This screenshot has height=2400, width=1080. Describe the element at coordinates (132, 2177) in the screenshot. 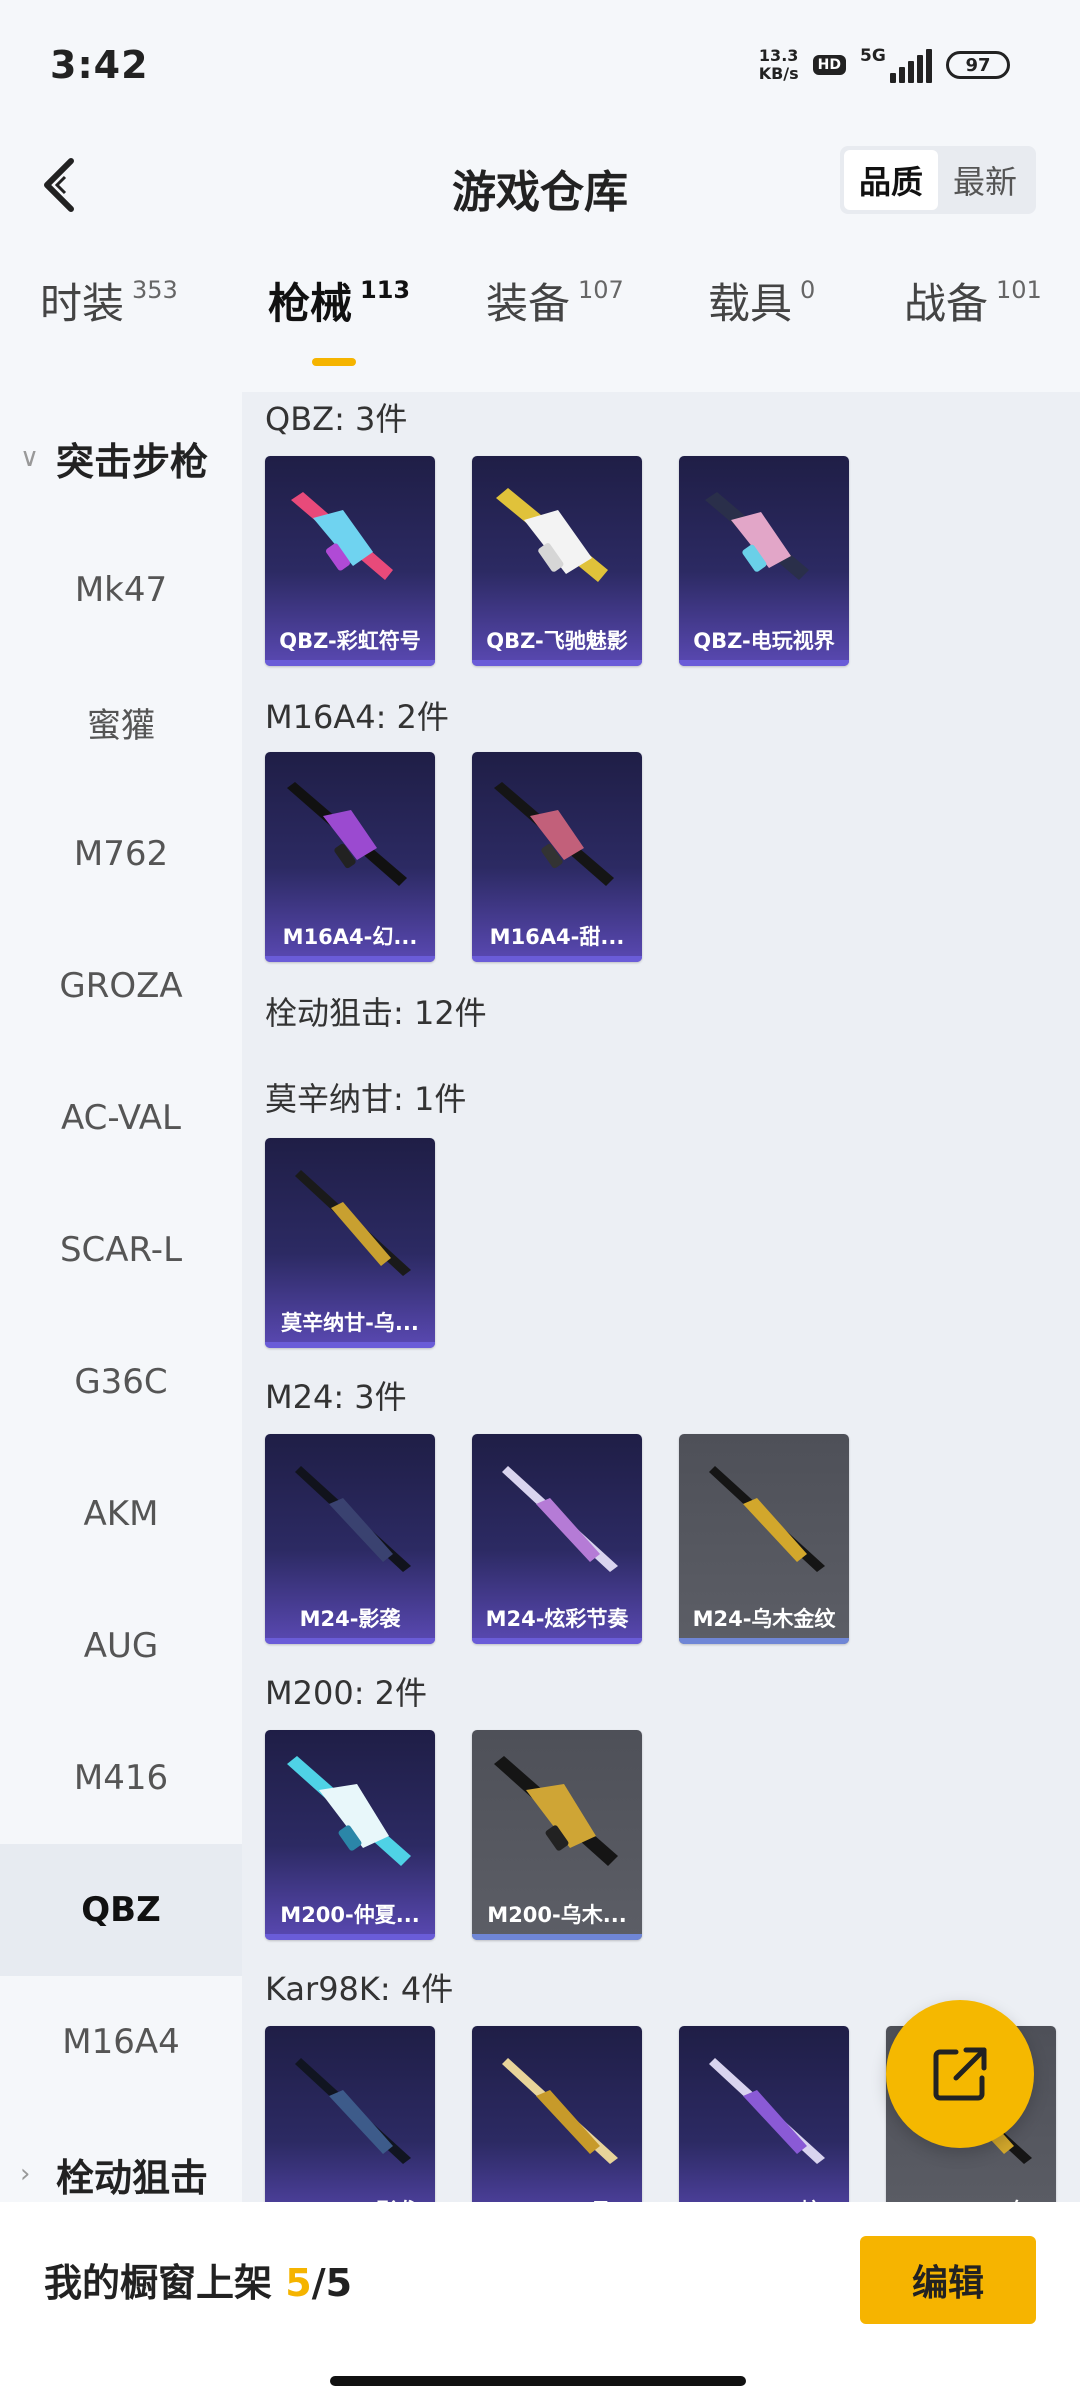

I see `sidebar-group-label: 栓动狙击` at that location.